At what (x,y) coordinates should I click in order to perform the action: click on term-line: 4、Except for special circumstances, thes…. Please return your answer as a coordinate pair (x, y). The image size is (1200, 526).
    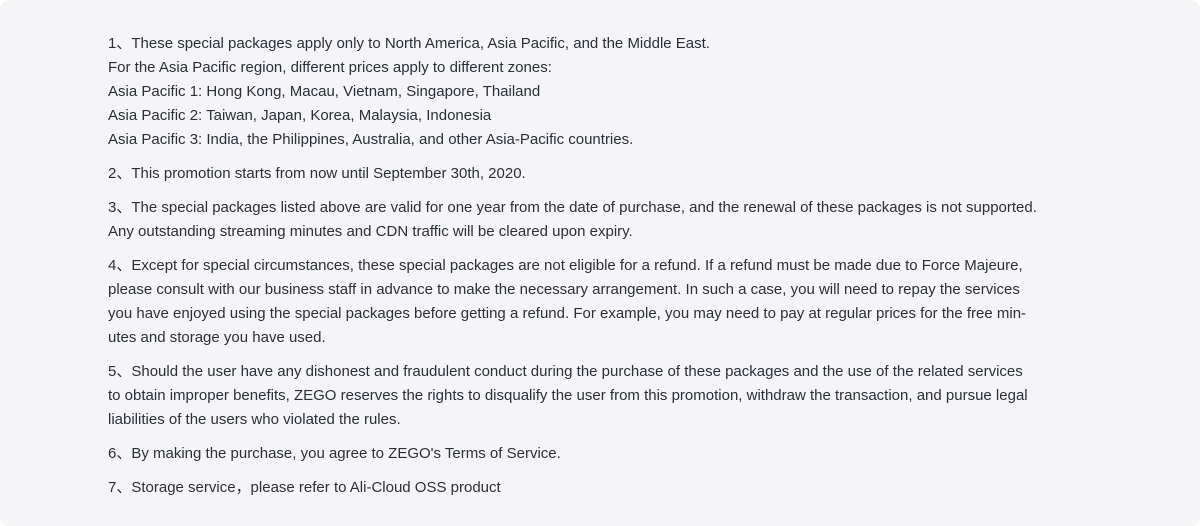
    Looking at the image, I should click on (565, 265).